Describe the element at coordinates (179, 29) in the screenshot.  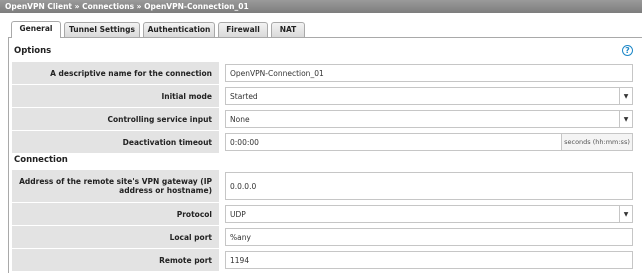
I see `tab-authentication: Authentication` at that location.